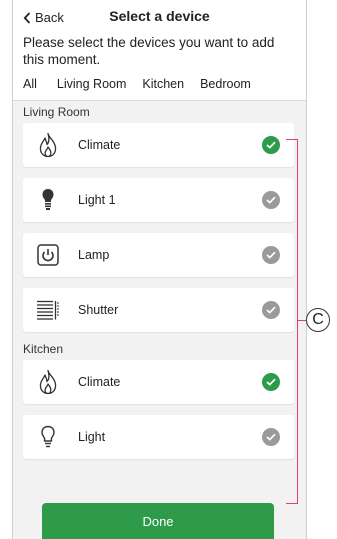 Image resolution: width=337 pixels, height=539 pixels. Describe the element at coordinates (56, 112) in the screenshot. I see `section-label-living-room: Living Room` at that location.